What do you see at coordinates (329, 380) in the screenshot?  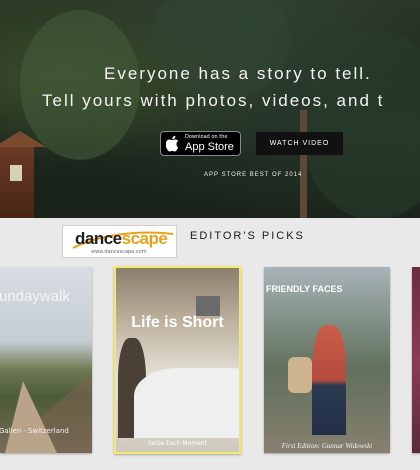 I see `hiker-figure` at bounding box center [329, 380].